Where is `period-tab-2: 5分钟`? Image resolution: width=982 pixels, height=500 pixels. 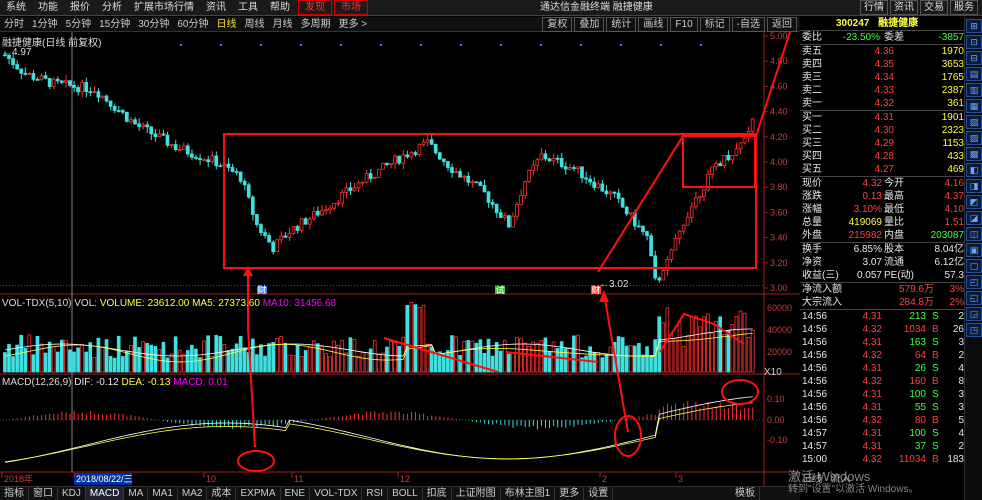
period-tab-2: 5分钟 is located at coordinates (79, 24).